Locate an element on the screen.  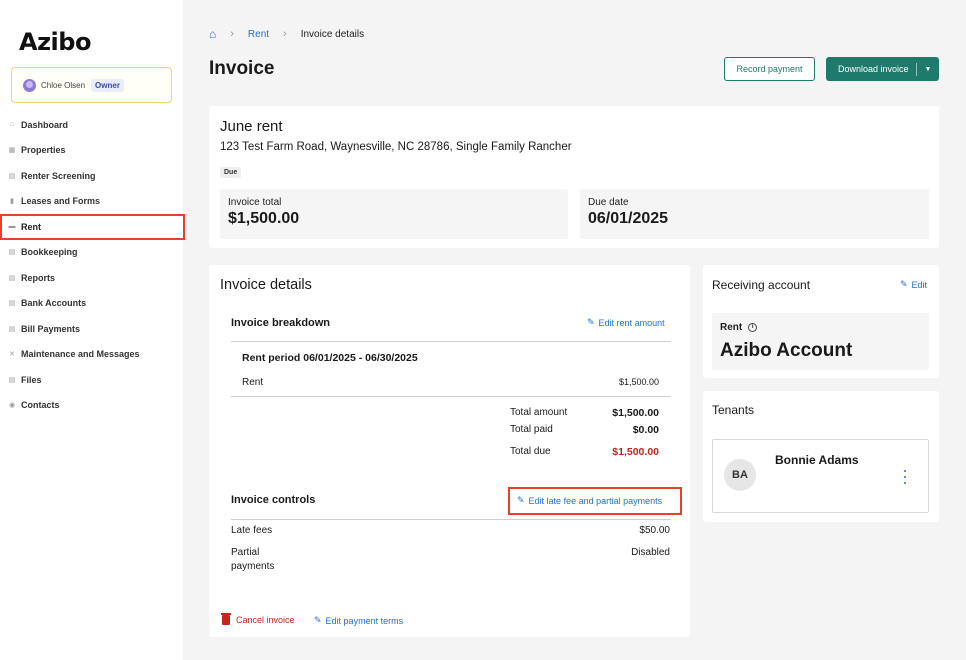
edit-late-fee-label: Edit late fee and partial payments is located at coordinates (595, 500).